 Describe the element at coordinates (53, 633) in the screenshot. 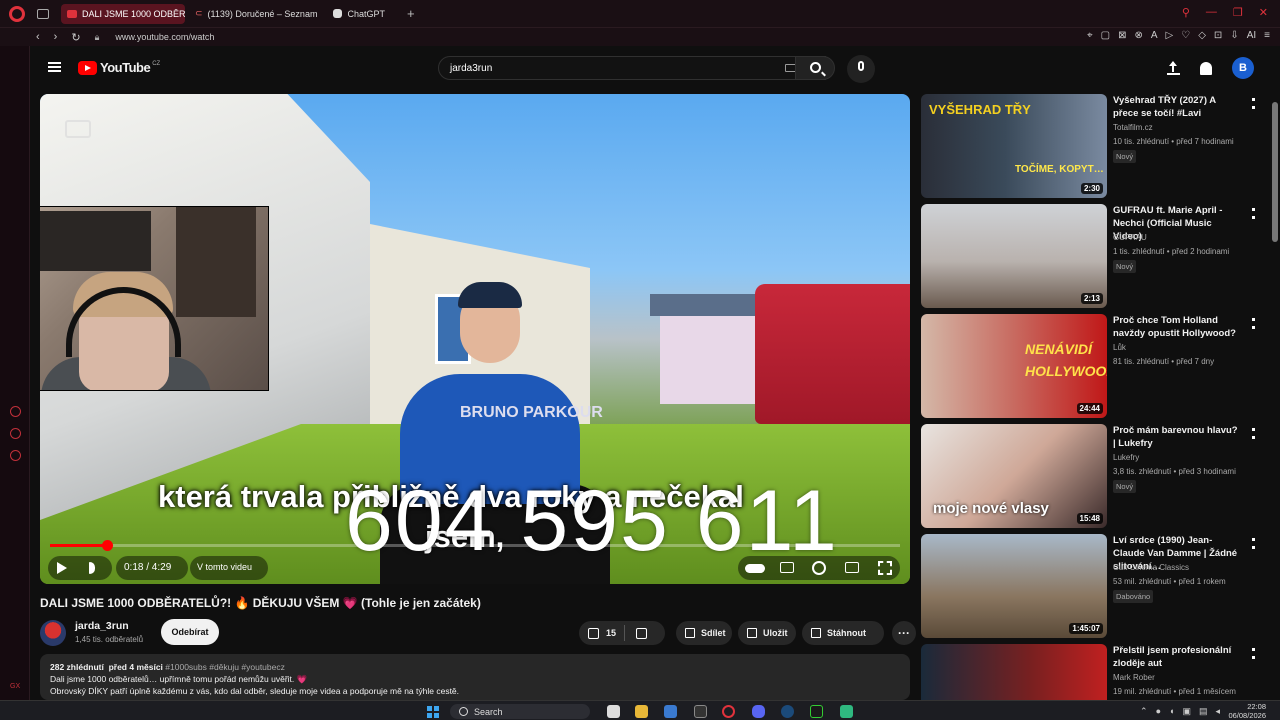

I see `channel-avatar` at that location.